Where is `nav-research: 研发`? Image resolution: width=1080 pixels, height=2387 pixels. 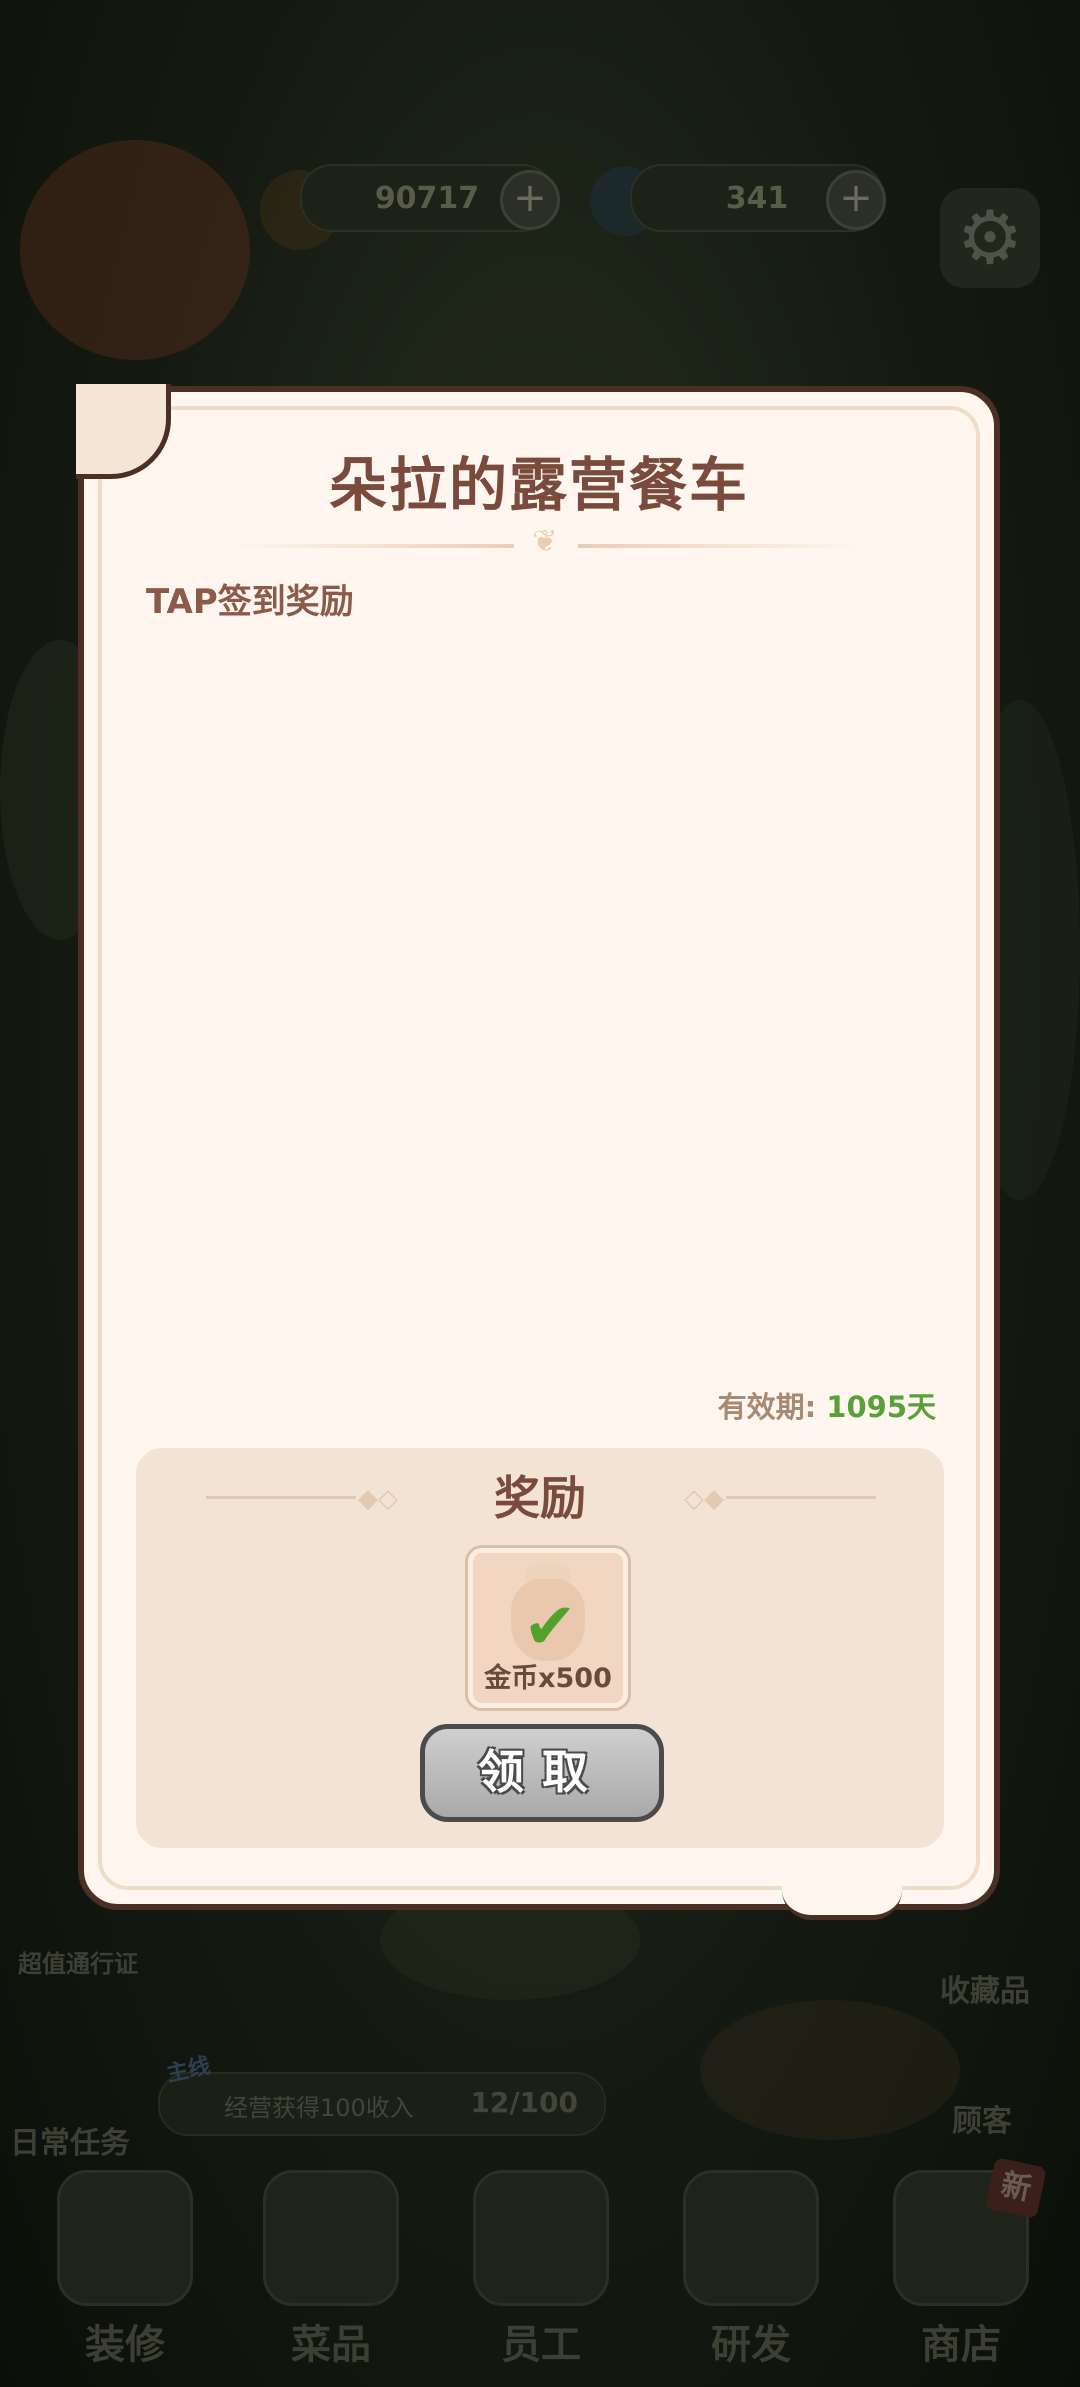 nav-research: 研发 is located at coordinates (751, 2270).